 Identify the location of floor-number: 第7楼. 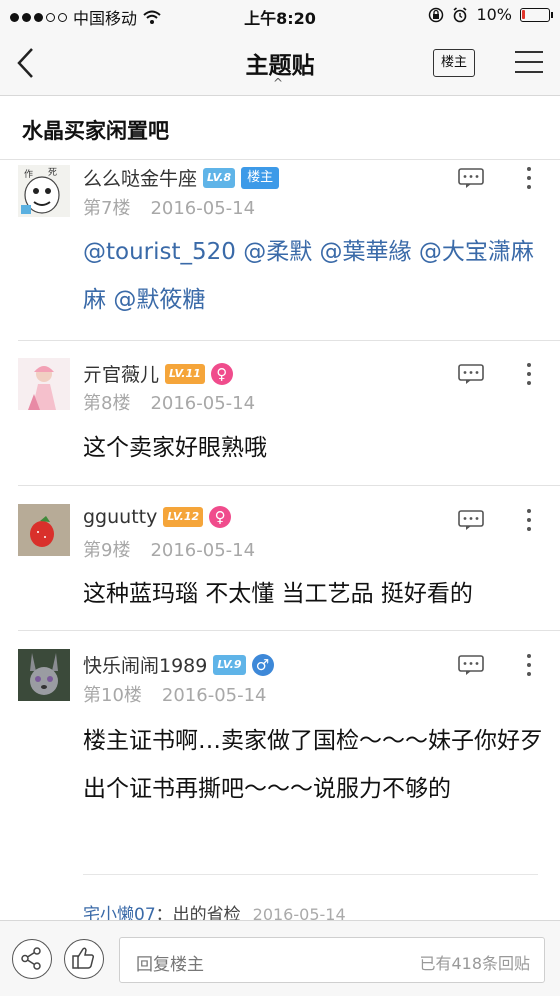
(107, 208).